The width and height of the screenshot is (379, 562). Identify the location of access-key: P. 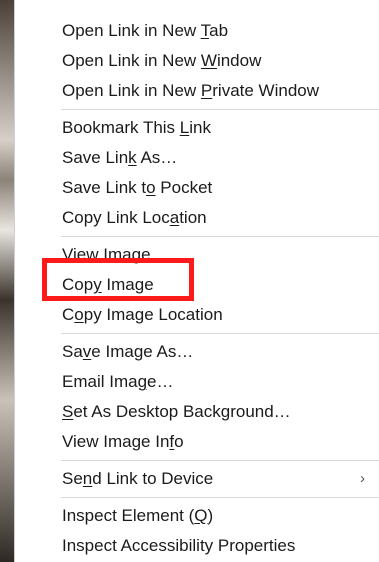
(206, 90).